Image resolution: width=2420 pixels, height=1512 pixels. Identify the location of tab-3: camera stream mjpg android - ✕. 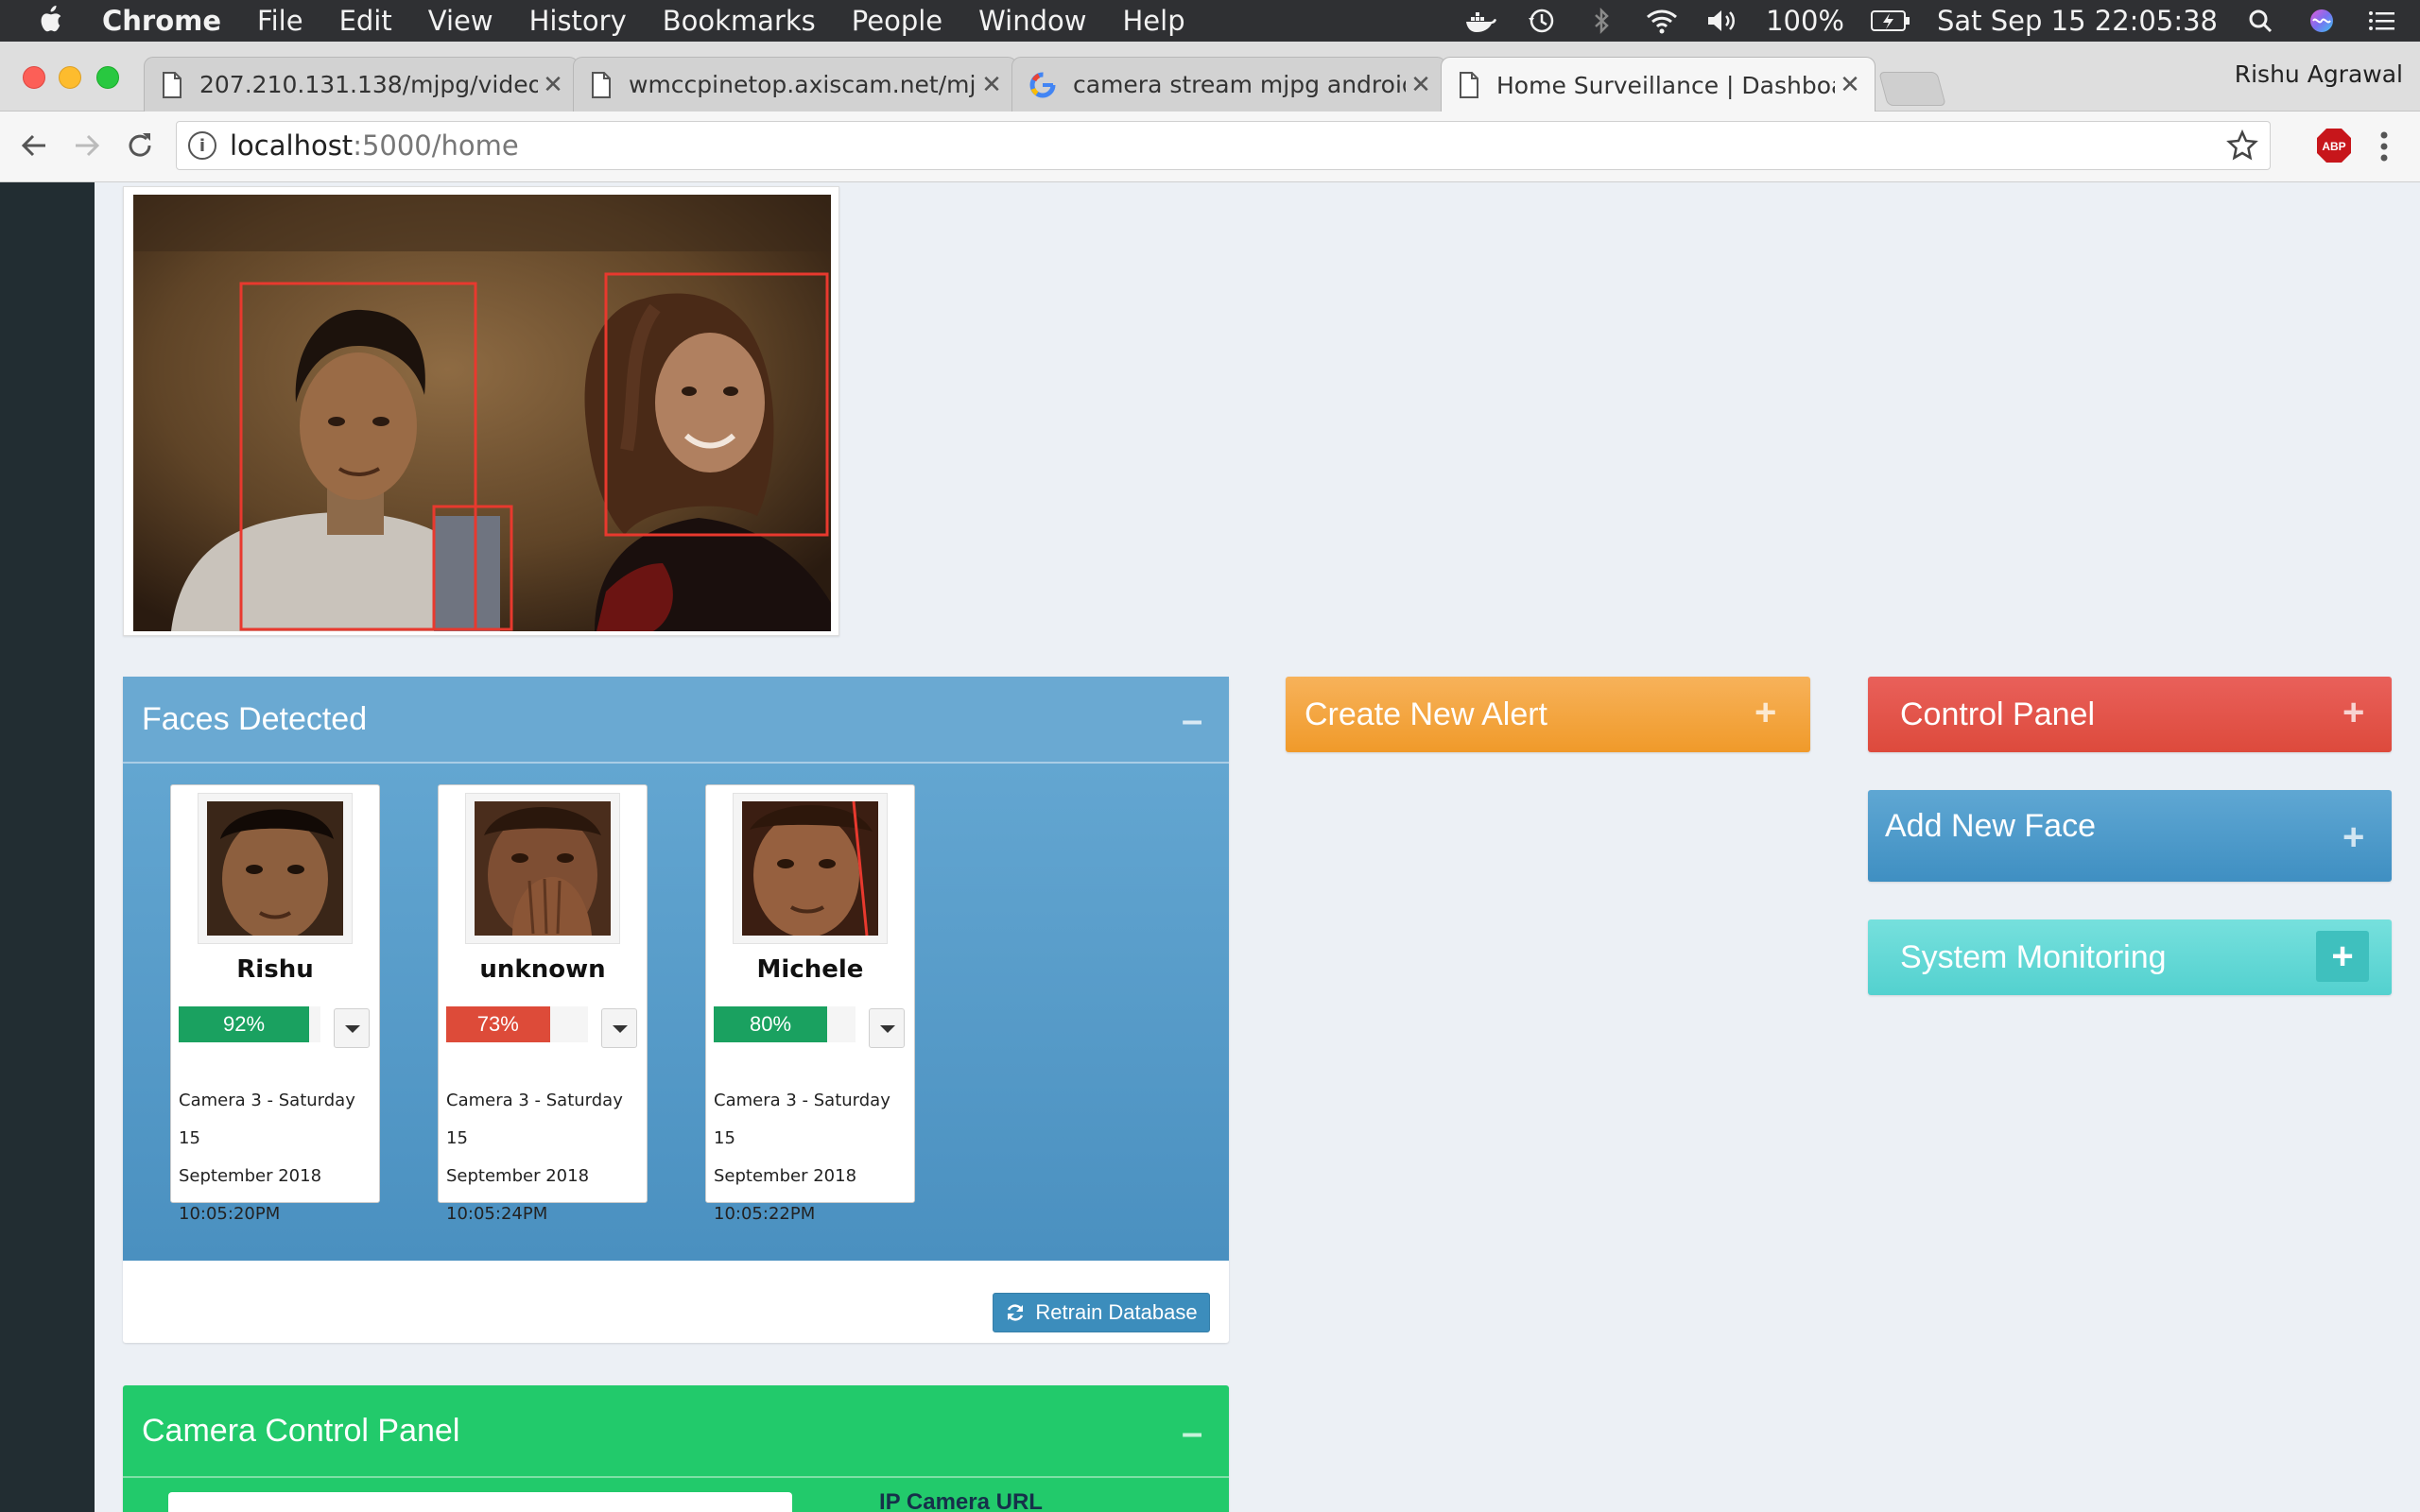
(1228, 84).